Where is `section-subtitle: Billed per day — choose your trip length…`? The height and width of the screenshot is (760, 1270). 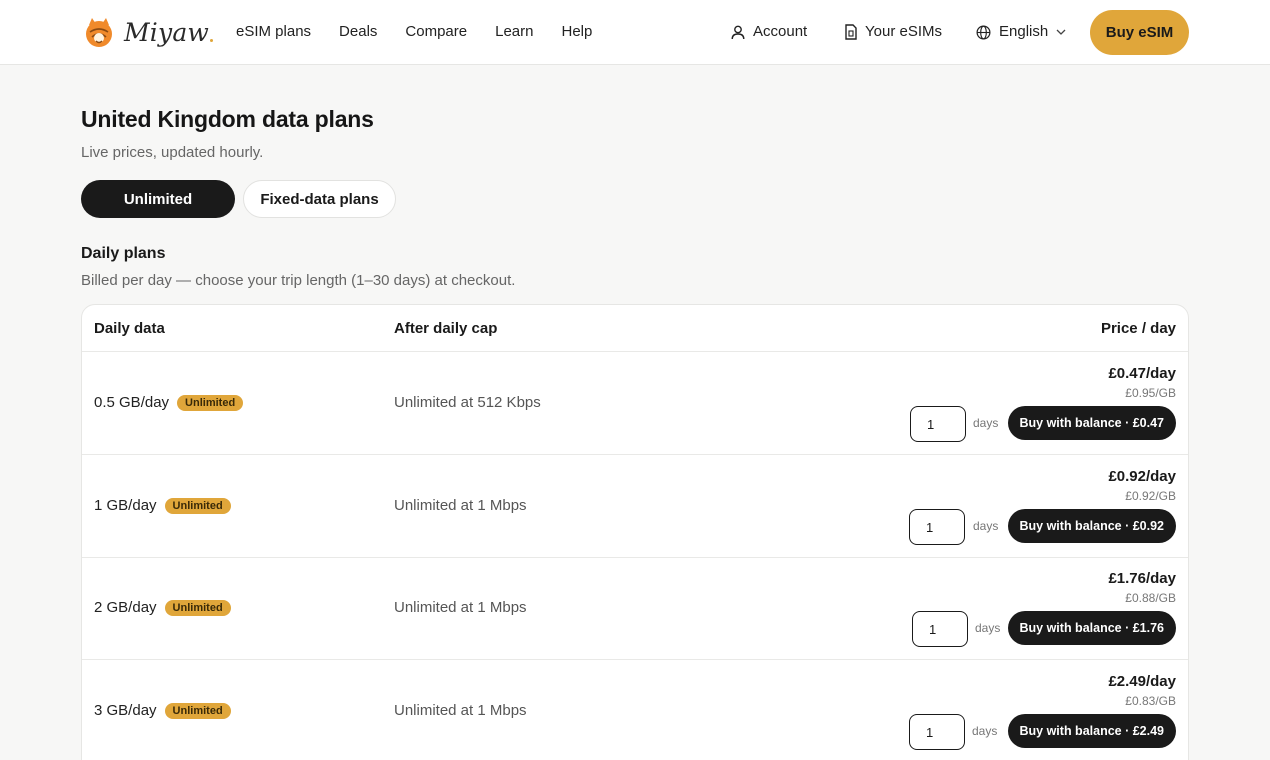 section-subtitle: Billed per day — choose your trip length… is located at coordinates (298, 280).